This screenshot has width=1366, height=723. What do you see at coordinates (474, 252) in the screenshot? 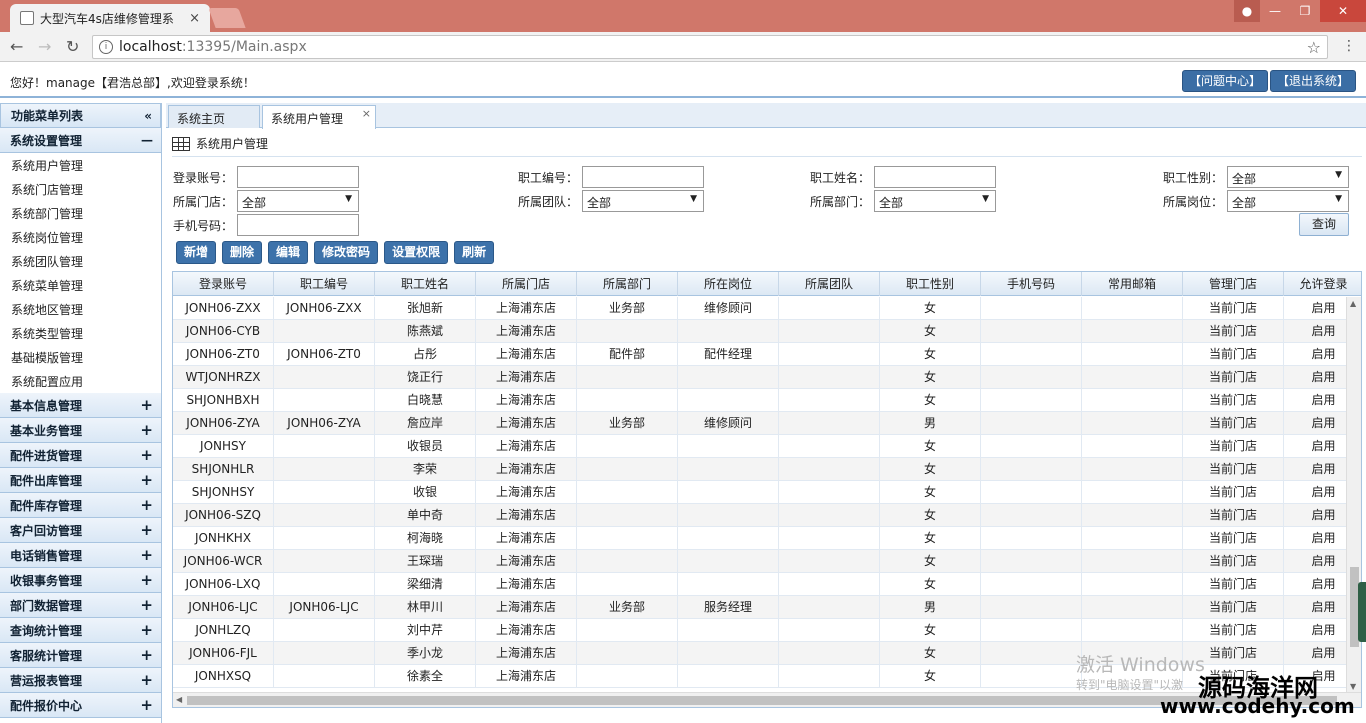
I see `action-button: 刷新` at bounding box center [474, 252].